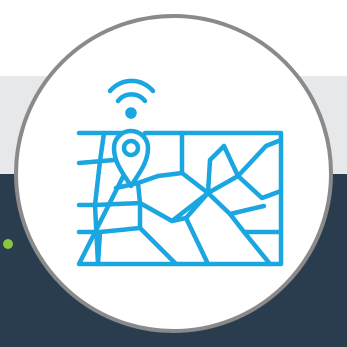 This screenshot has height=347, width=347. What do you see at coordinates (131, 98) in the screenshot?
I see `wifi-signal-icon` at bounding box center [131, 98].